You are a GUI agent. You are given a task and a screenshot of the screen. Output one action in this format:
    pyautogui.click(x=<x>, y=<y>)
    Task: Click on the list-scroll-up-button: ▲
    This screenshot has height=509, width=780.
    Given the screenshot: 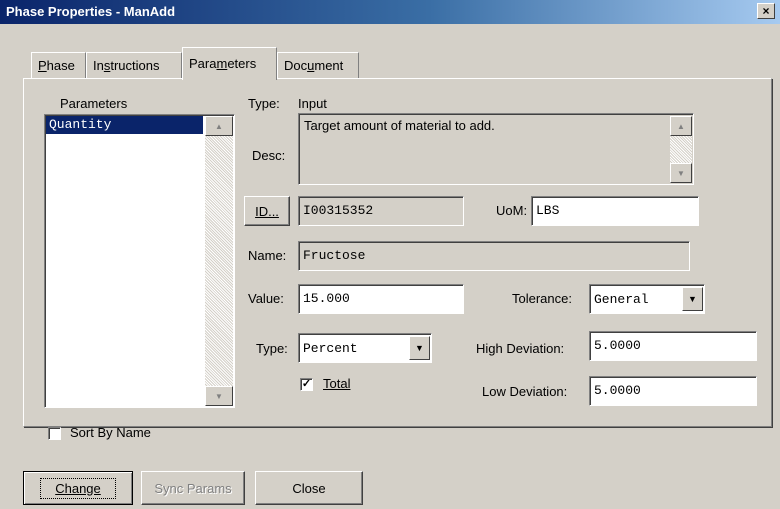 What is the action you would take?
    pyautogui.click(x=219, y=126)
    